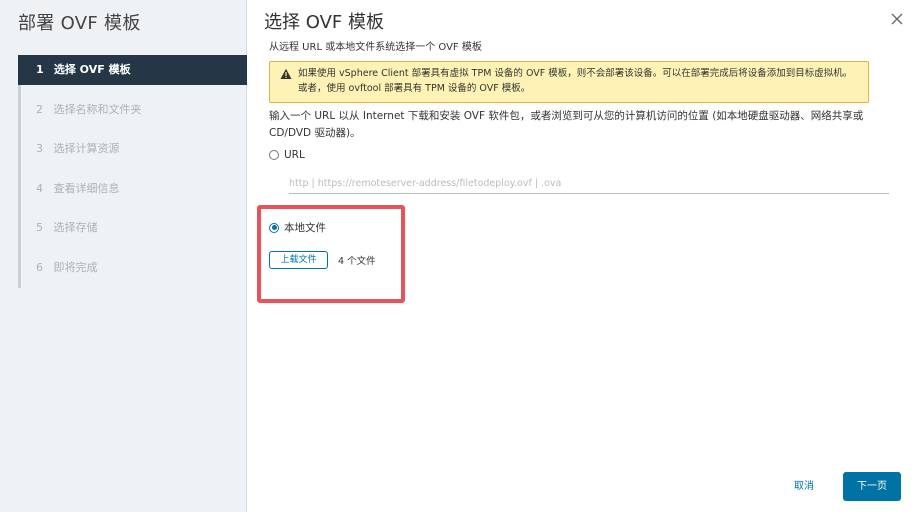  What do you see at coordinates (39, 109) in the screenshot?
I see `step-number: 2` at bounding box center [39, 109].